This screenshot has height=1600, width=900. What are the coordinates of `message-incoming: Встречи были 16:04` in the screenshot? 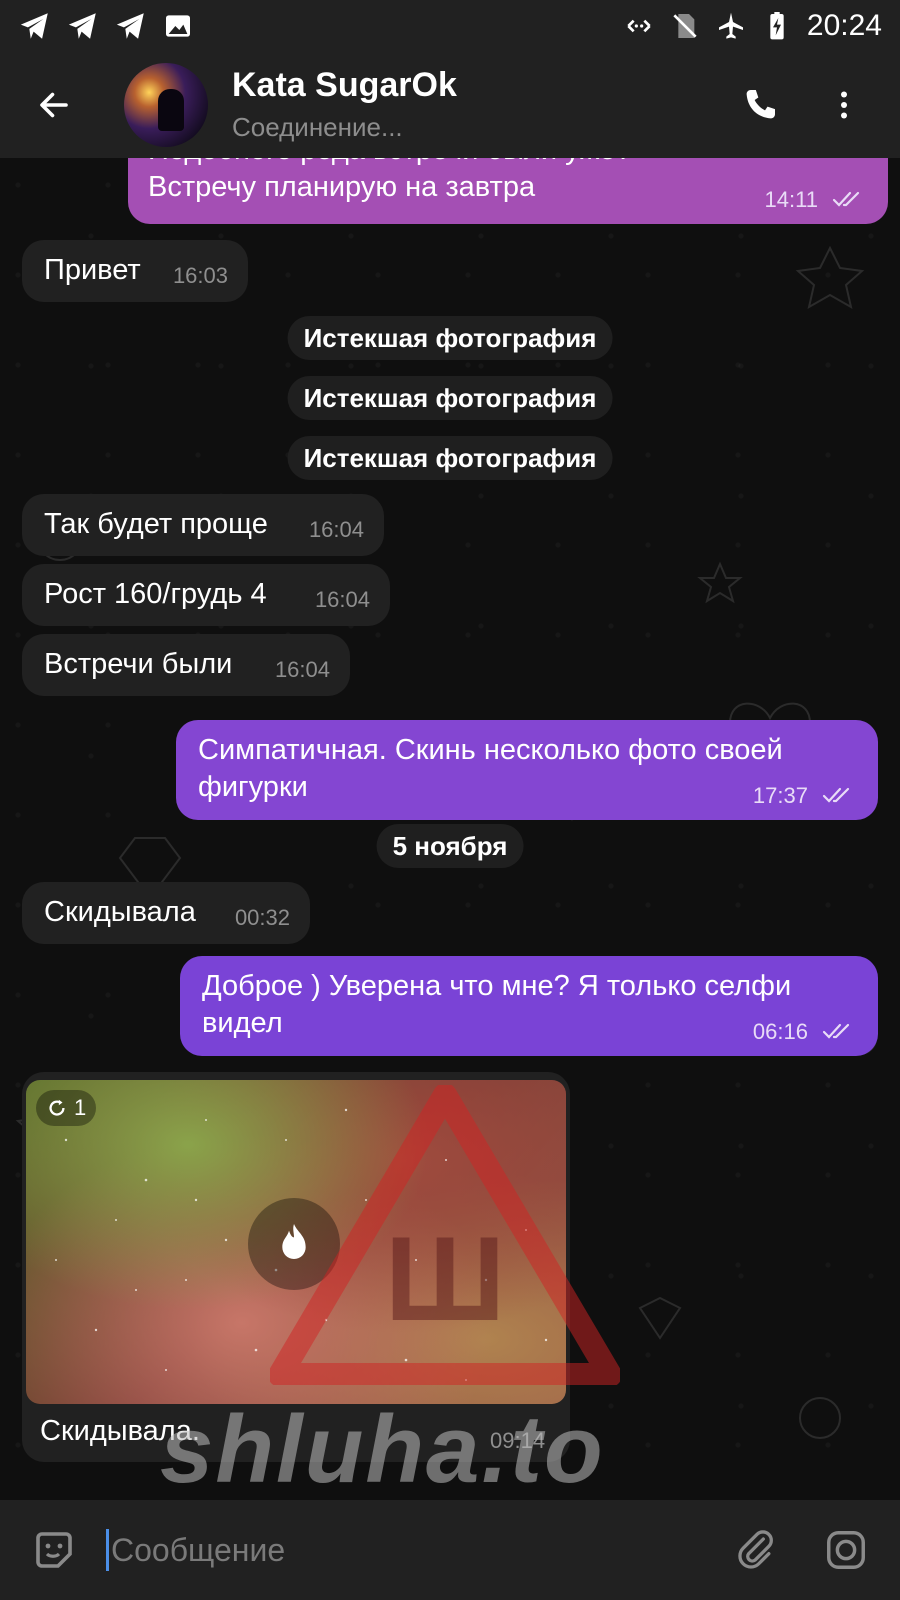 It's located at (186, 665).